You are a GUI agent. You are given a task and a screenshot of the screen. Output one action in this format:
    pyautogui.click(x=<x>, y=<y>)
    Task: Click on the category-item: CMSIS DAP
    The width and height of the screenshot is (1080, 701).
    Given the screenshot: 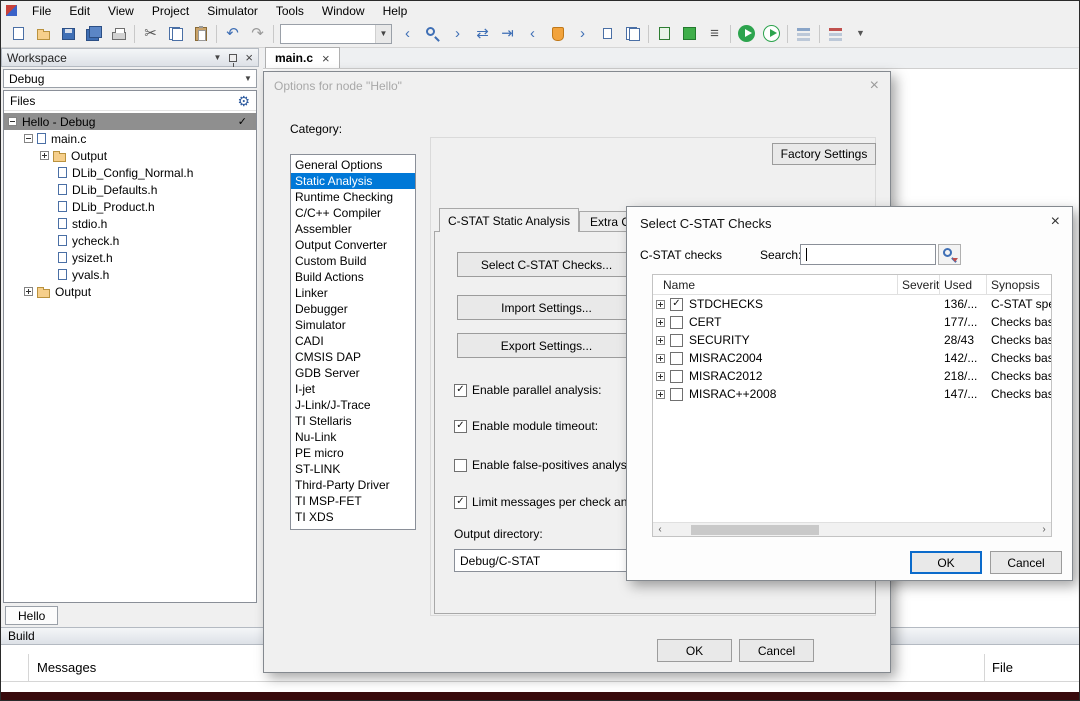 What is the action you would take?
    pyautogui.click(x=353, y=357)
    